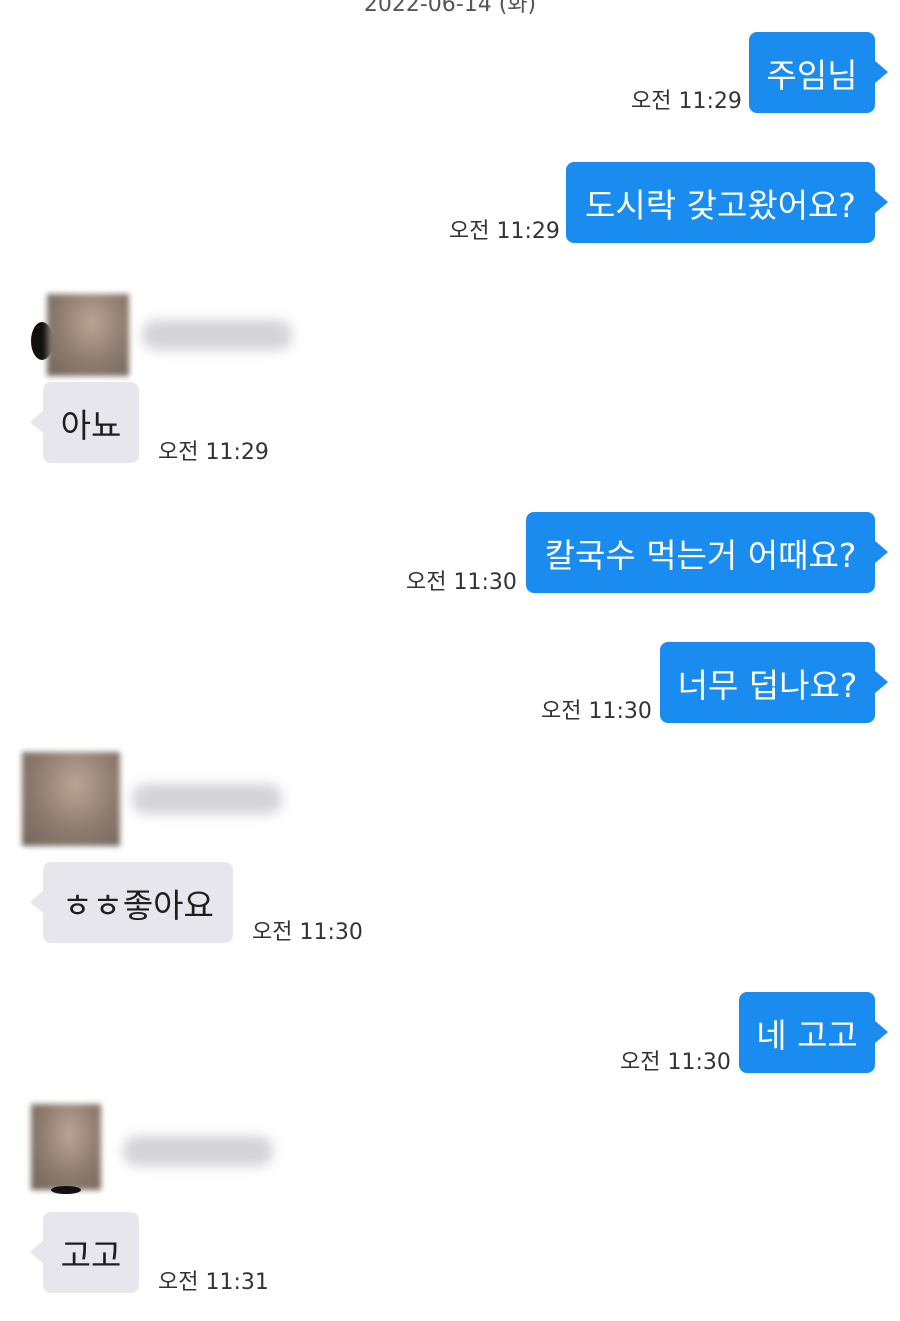 This screenshot has height=1321, width=900. I want to click on incoming-message-bubble: 아뇨, so click(84, 422).